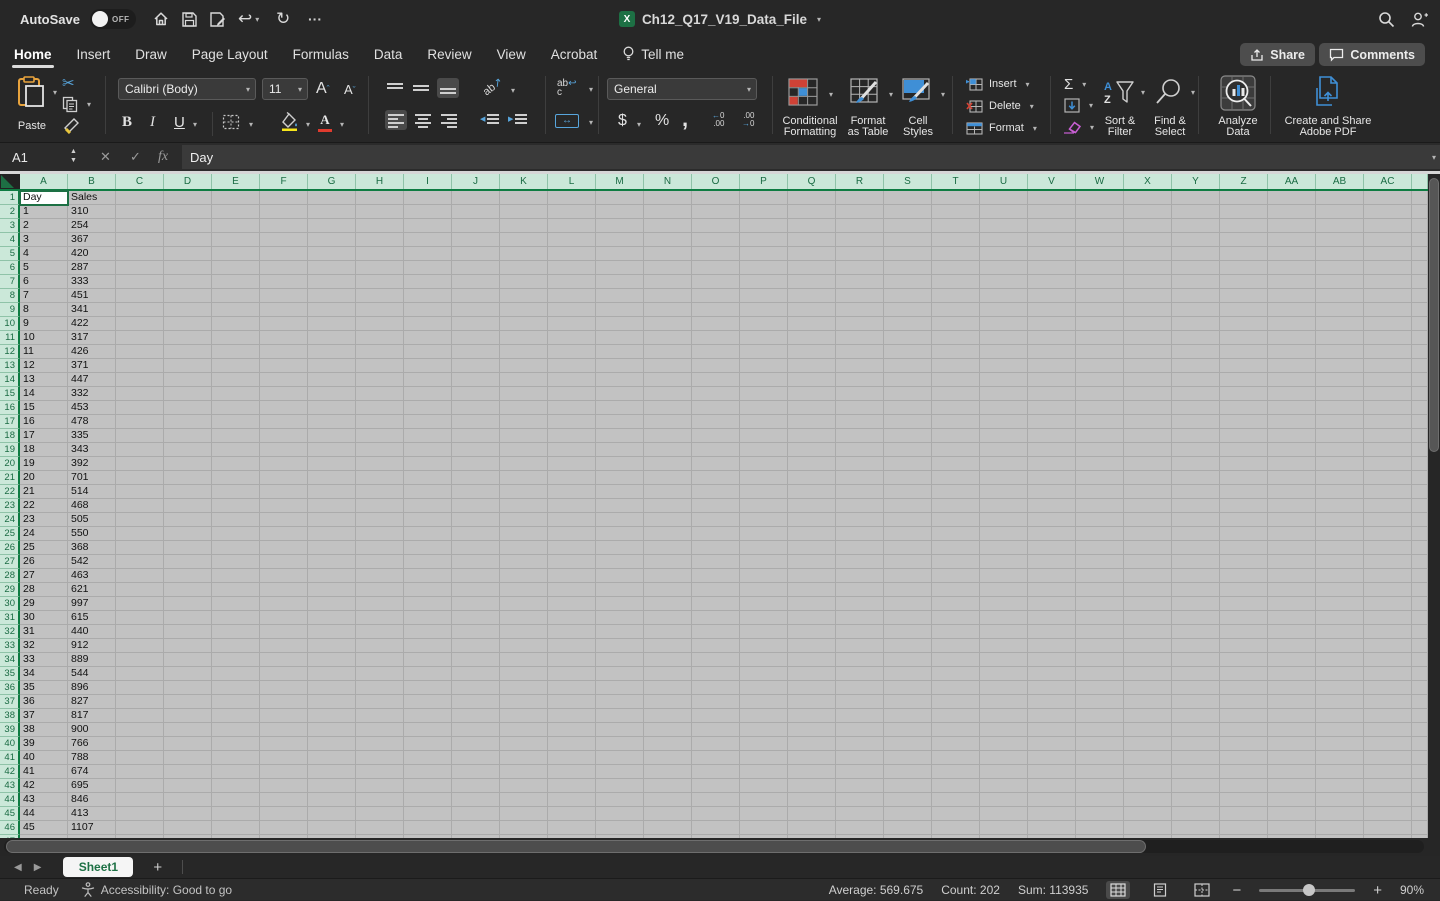  Describe the element at coordinates (812, 646) in the screenshot. I see `cell-Q33` at that location.